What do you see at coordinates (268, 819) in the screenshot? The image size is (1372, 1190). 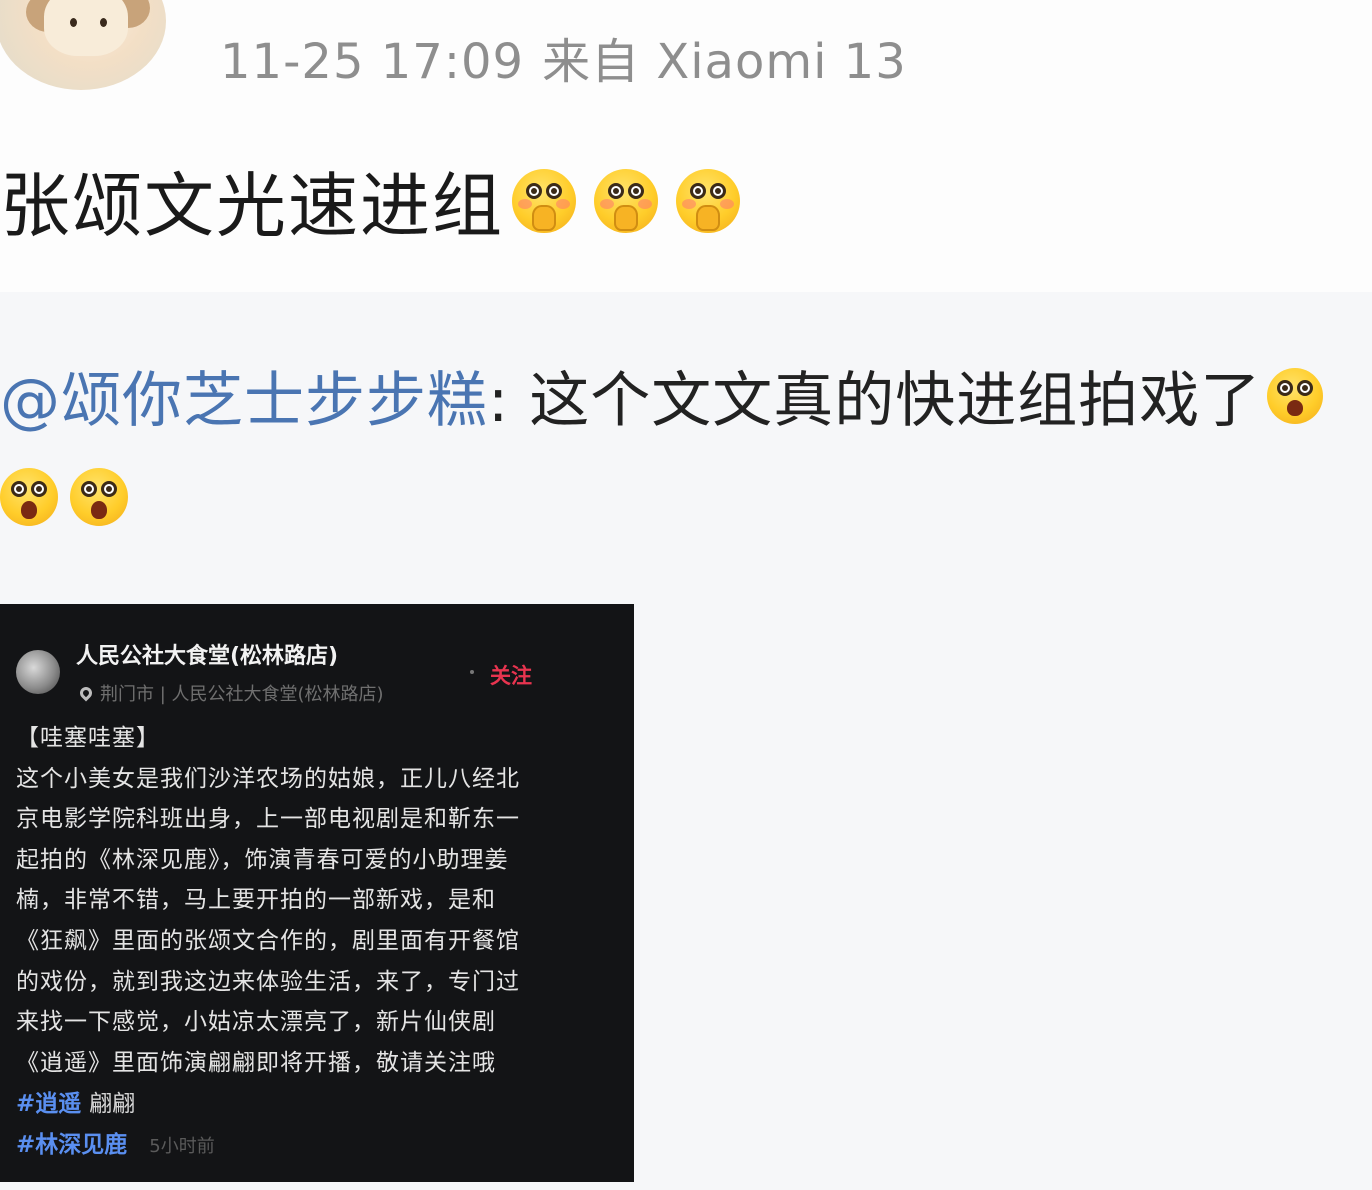 I see `card-text-line: 京电影学院科班出身，上一部电视剧是和靳东一` at bounding box center [268, 819].